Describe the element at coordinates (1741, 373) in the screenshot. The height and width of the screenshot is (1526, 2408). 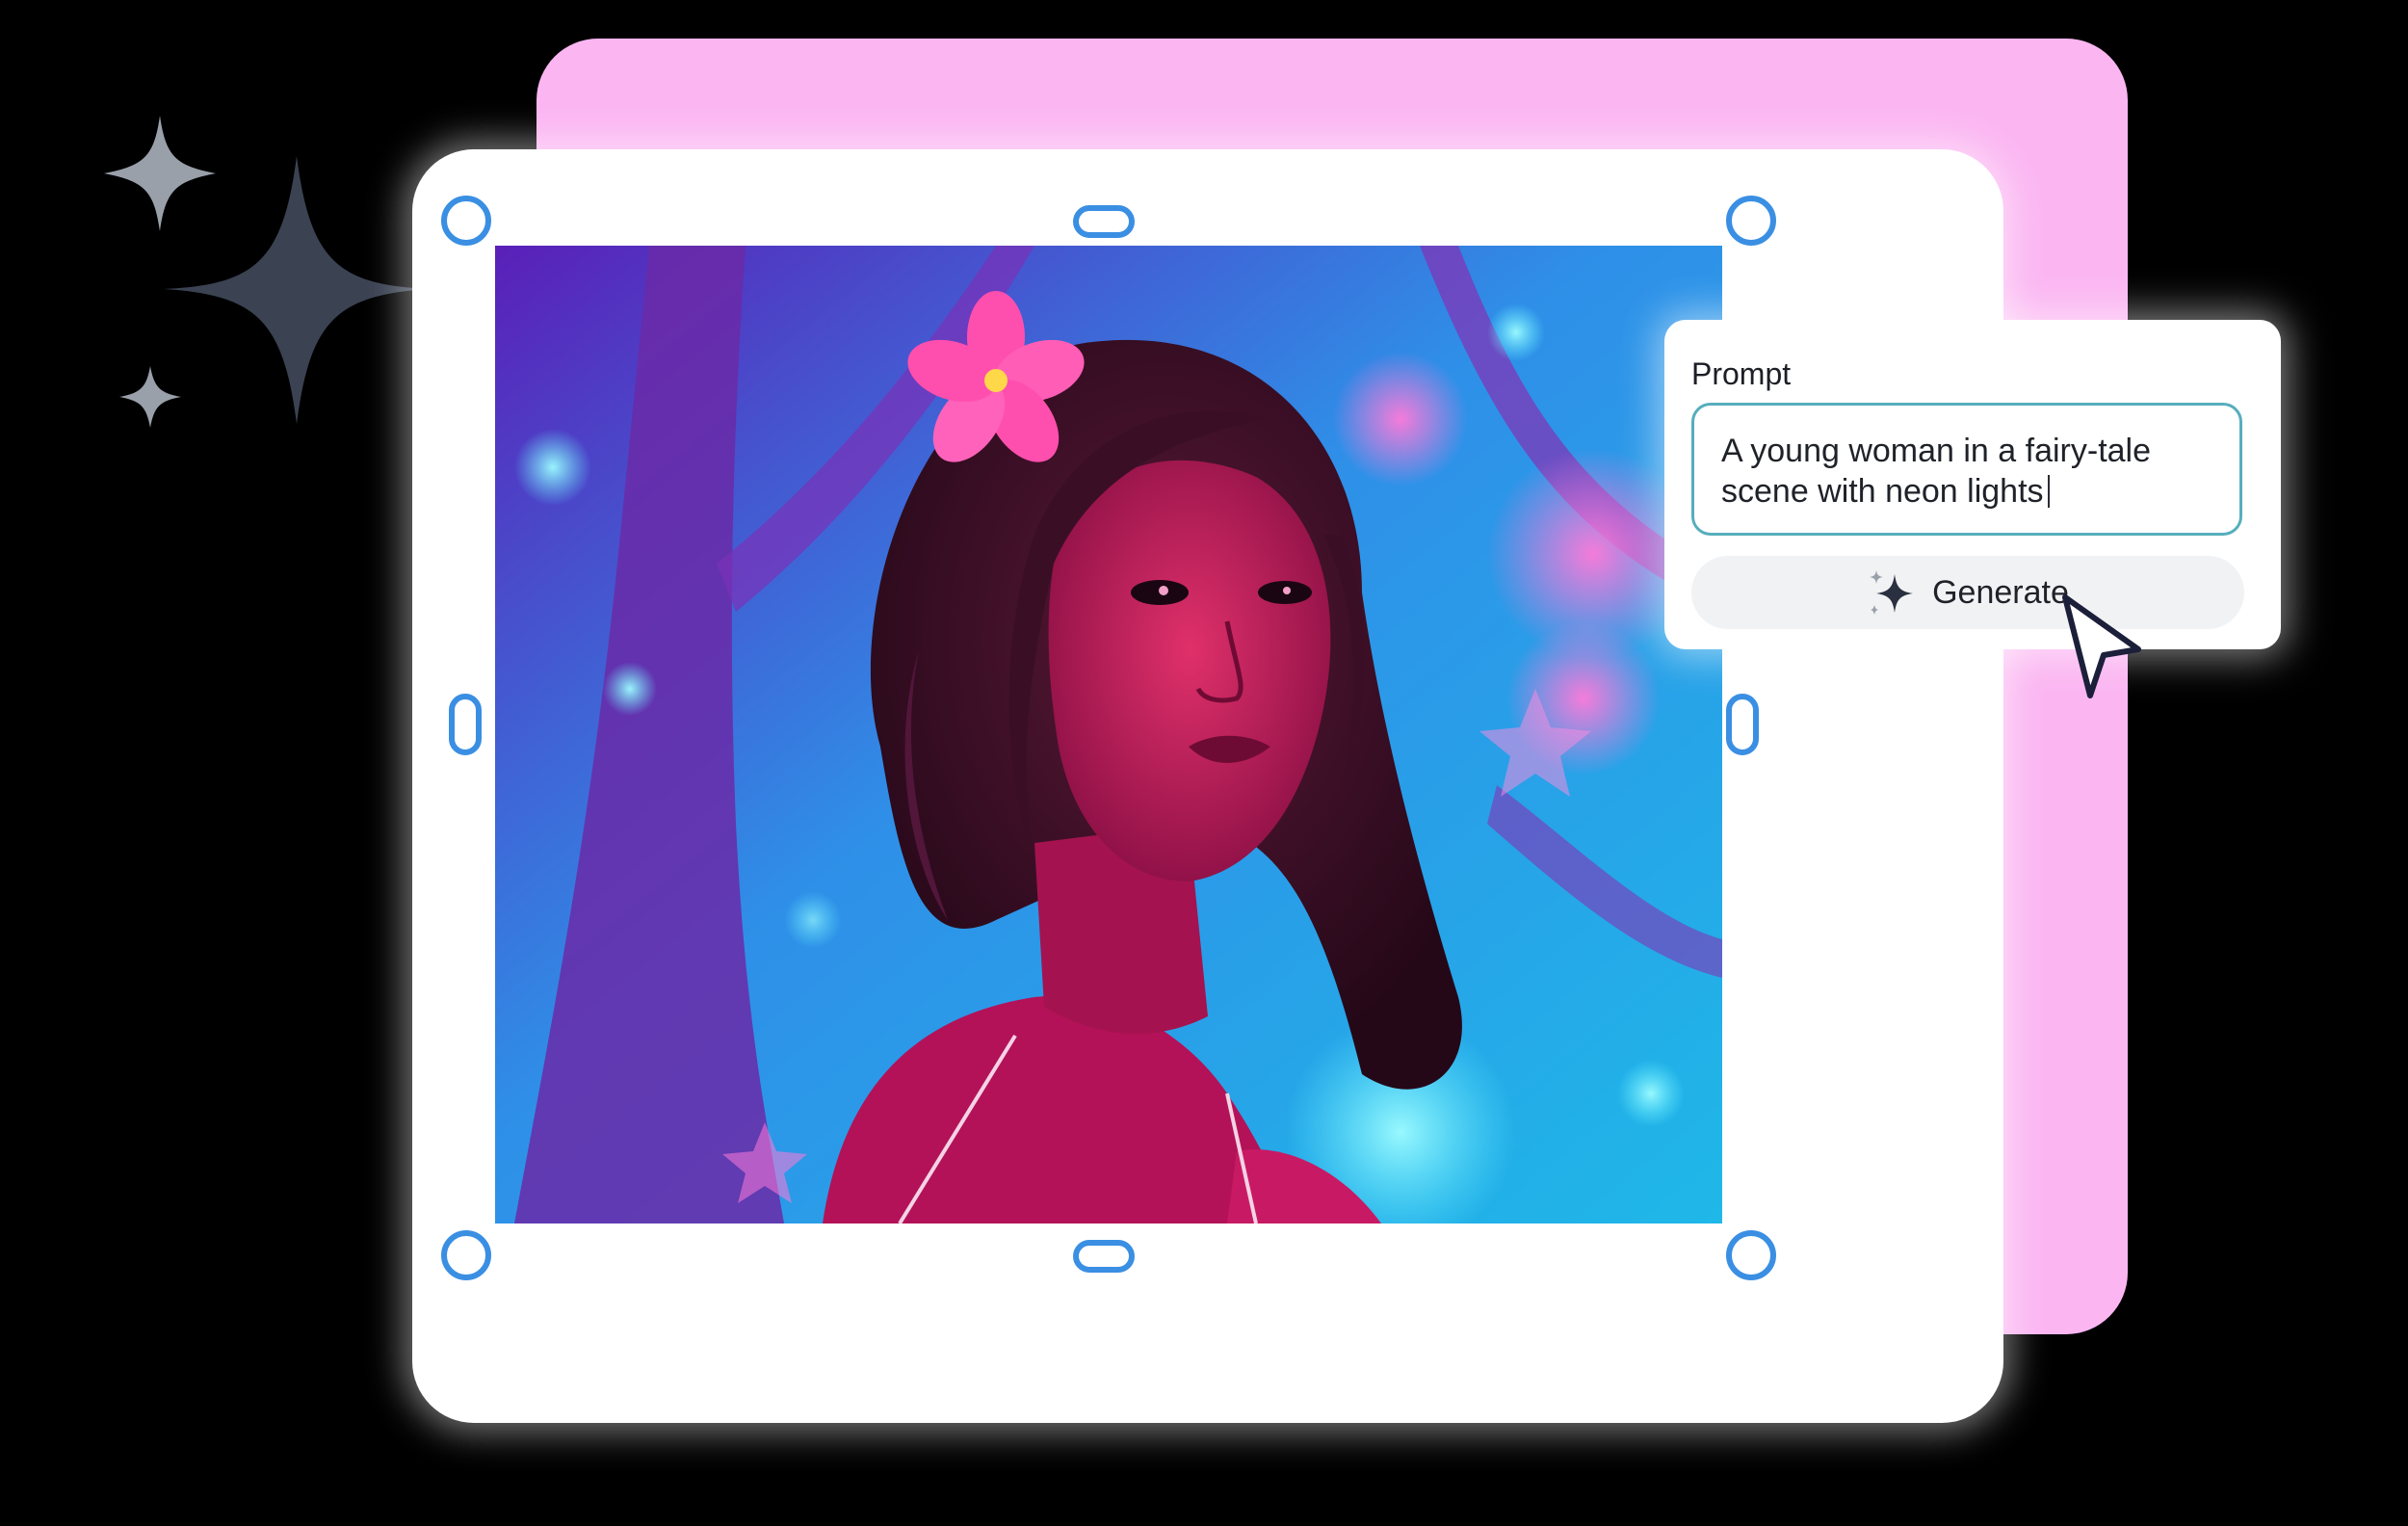
I see `prompt-label: Prompt` at that location.